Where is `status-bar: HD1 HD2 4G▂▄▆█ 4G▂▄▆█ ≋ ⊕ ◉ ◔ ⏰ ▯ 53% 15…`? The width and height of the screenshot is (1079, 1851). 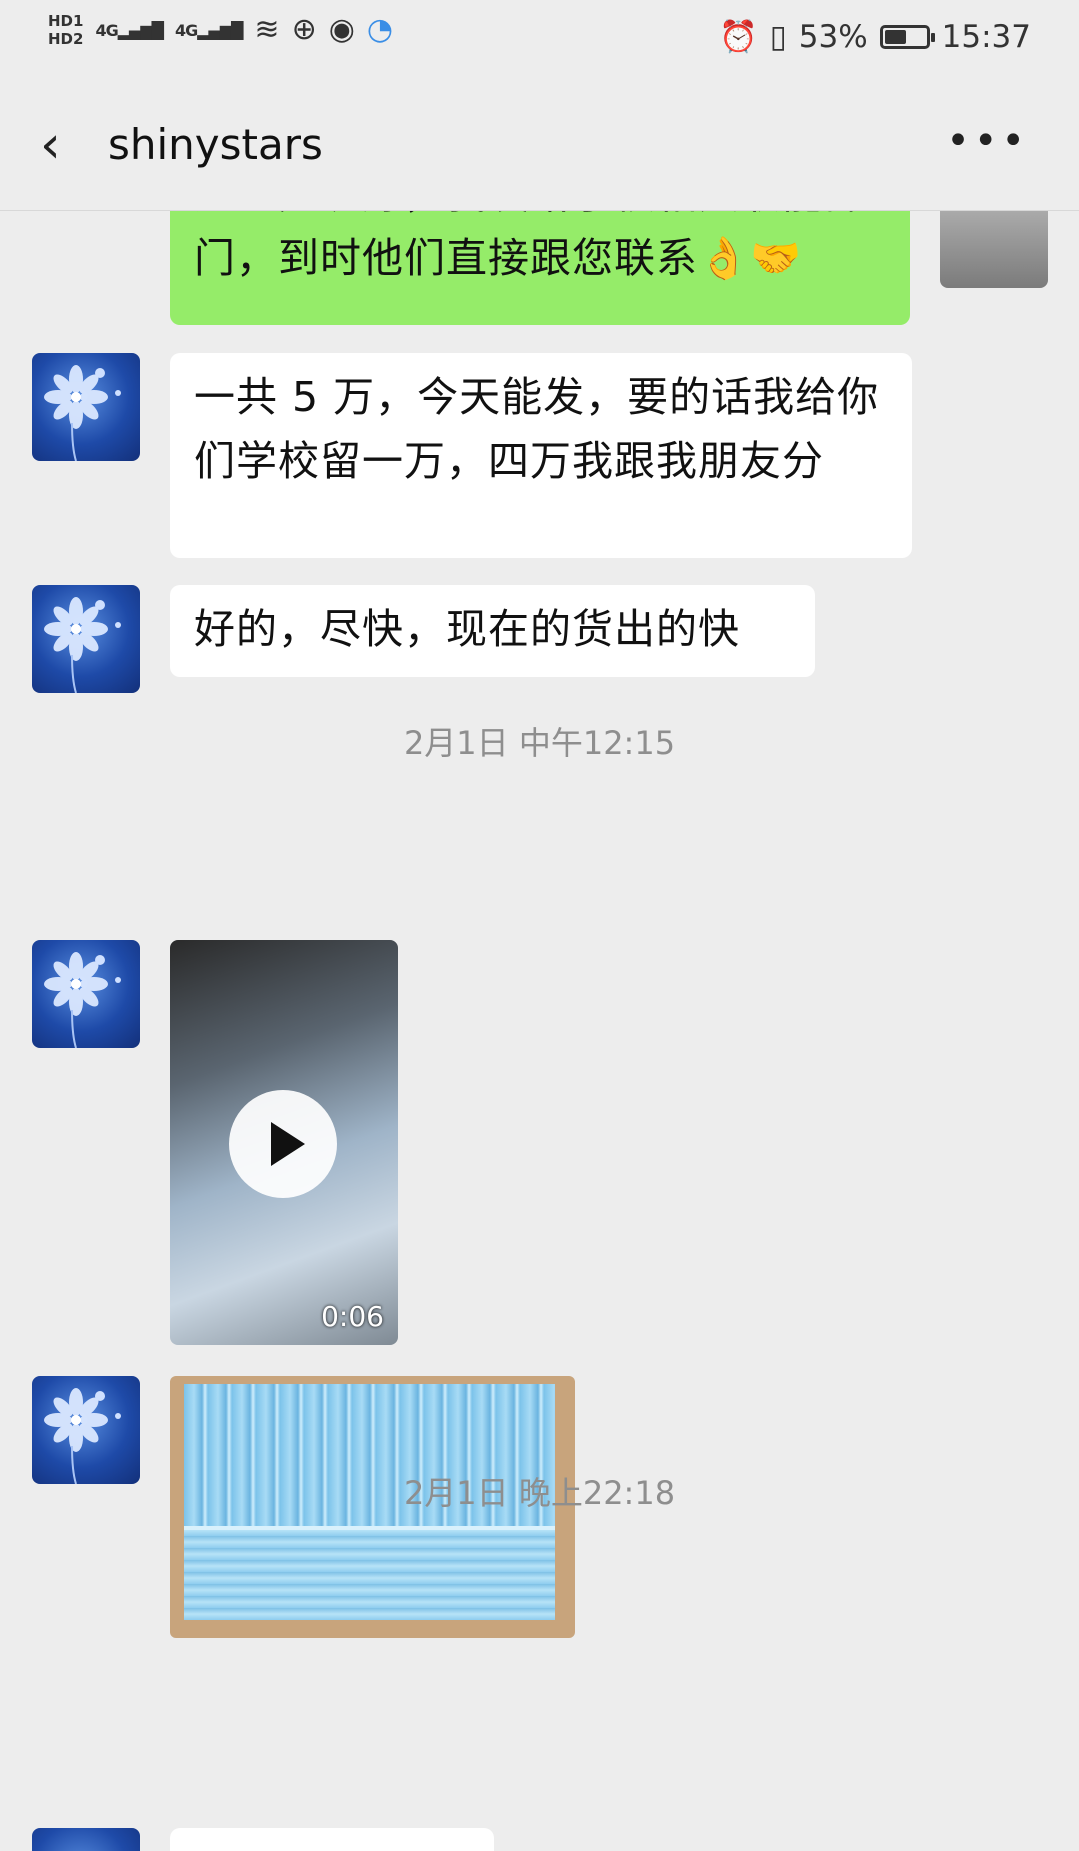 status-bar: HD1 HD2 4G▂▄▆█ 4G▂▄▆█ ≋ ⊕ ◉ ◔ ⏰ ▯ 53% 15… is located at coordinates (539, 40).